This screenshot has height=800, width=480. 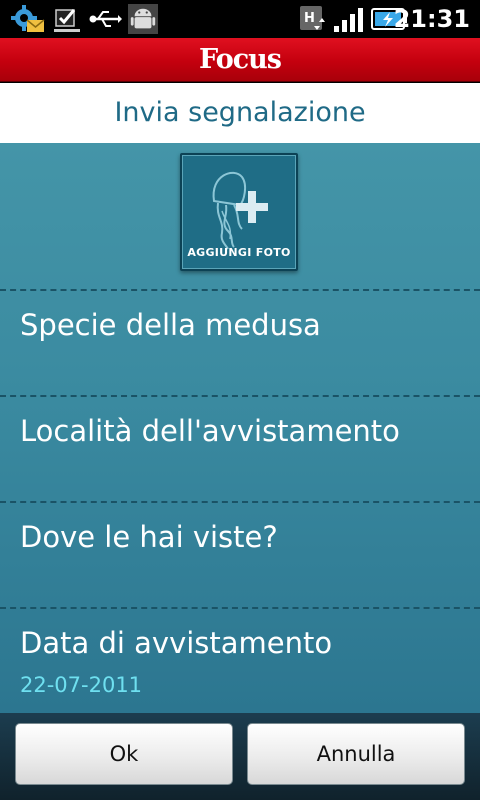 I want to click on add-photo-label: AGGIUNGI FOTO, so click(x=239, y=252).